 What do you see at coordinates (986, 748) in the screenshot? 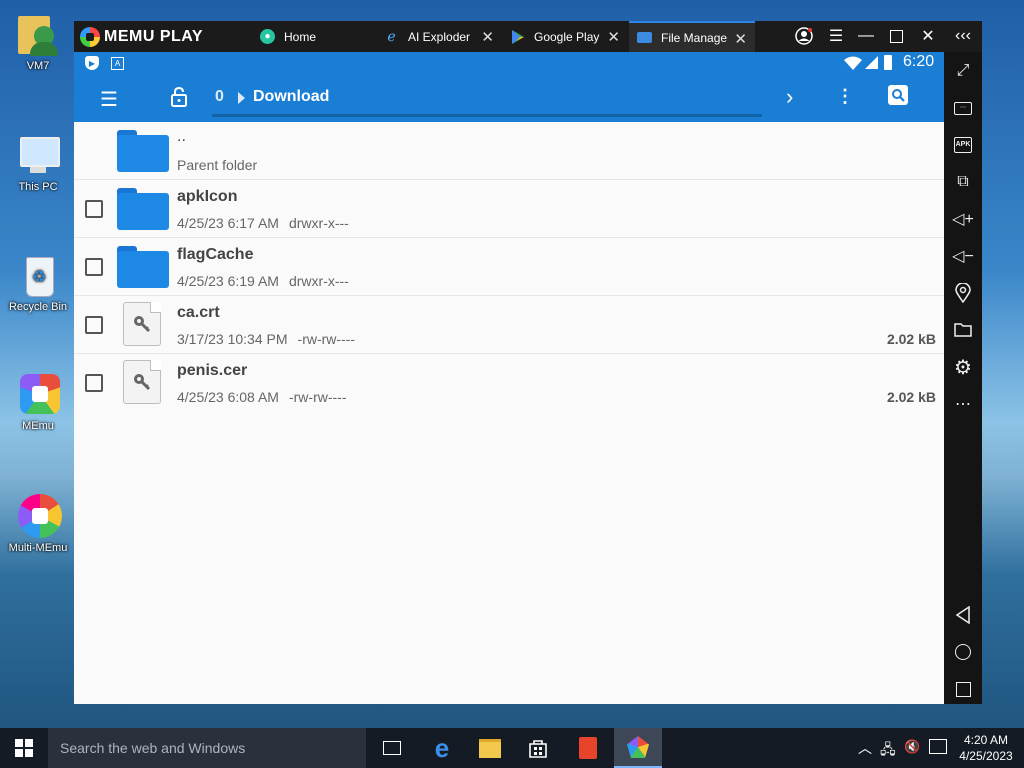
I see `clock: 4:20 AM 4/25/2023` at bounding box center [986, 748].